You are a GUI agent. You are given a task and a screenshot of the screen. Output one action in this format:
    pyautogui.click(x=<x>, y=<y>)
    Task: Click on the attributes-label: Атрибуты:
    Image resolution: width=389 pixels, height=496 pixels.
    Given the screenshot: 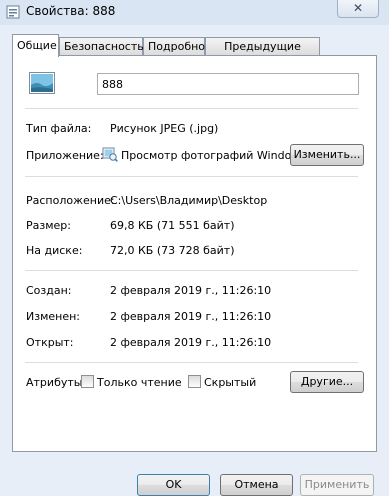 What is the action you would take?
    pyautogui.click(x=56, y=382)
    